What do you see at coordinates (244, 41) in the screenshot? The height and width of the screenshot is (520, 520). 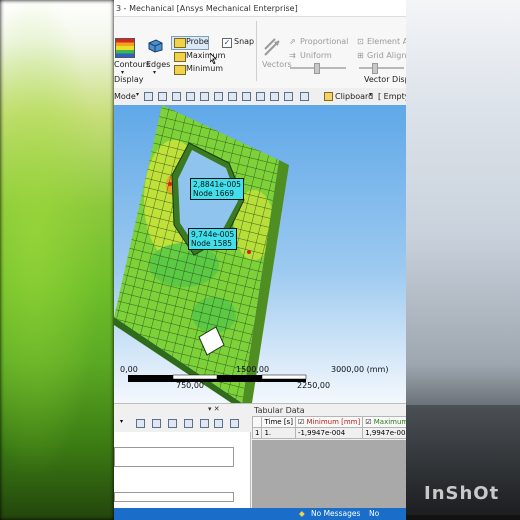 I see `snap-label: Snap` at bounding box center [244, 41].